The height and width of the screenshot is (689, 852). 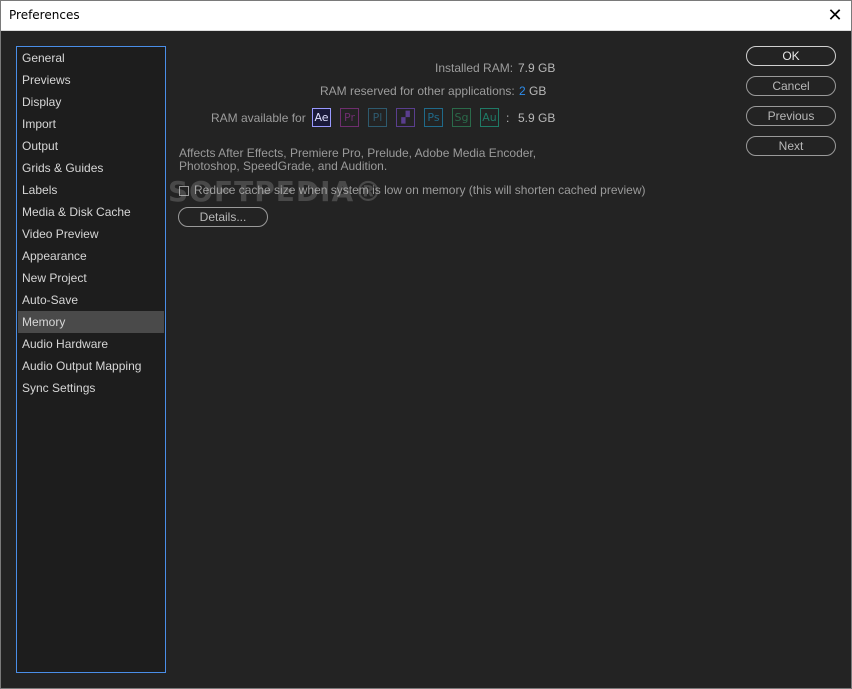 What do you see at coordinates (91, 212) in the screenshot?
I see `sidebar-item-media-disk-cache: Media & Disk Cache` at bounding box center [91, 212].